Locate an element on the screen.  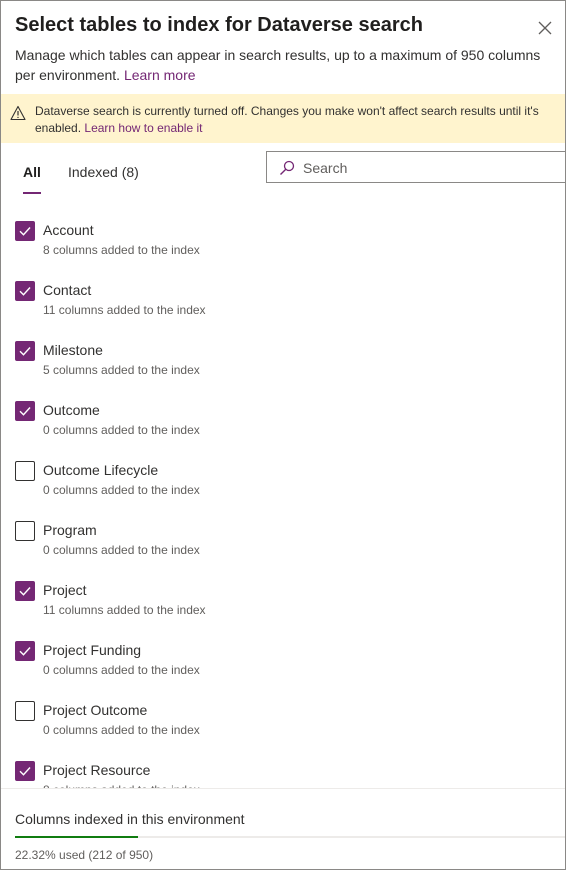
table-name: Outcome is located at coordinates (71, 410).